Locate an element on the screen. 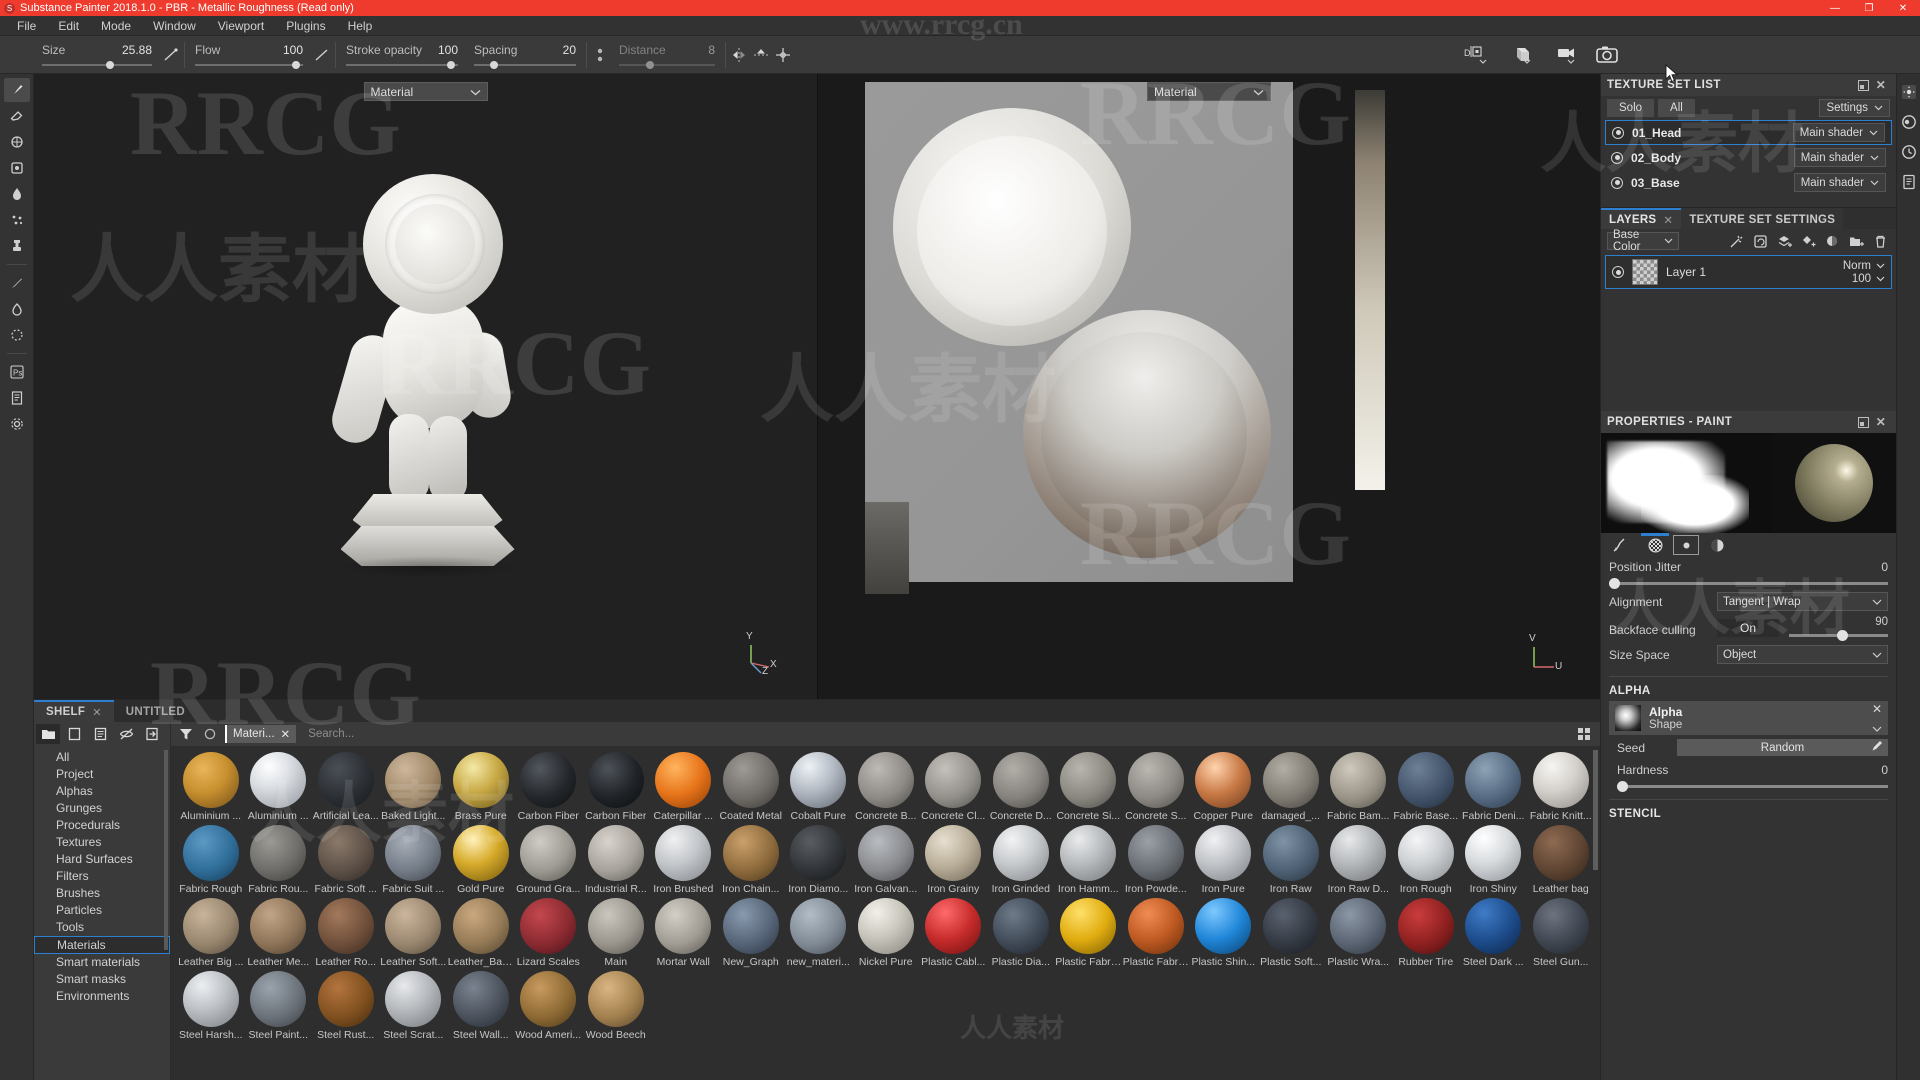  material-thumbnail: Iron Grainy is located at coordinates (954, 860).